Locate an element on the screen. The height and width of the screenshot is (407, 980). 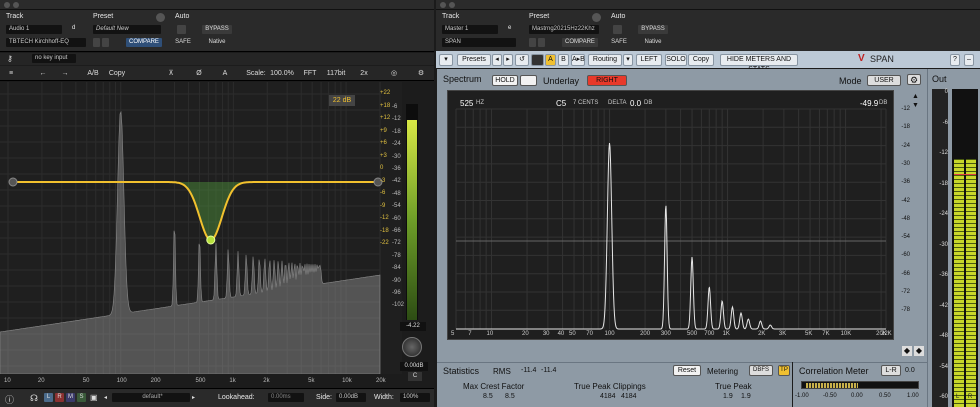
a-button: A is located at coordinates (550, 60).